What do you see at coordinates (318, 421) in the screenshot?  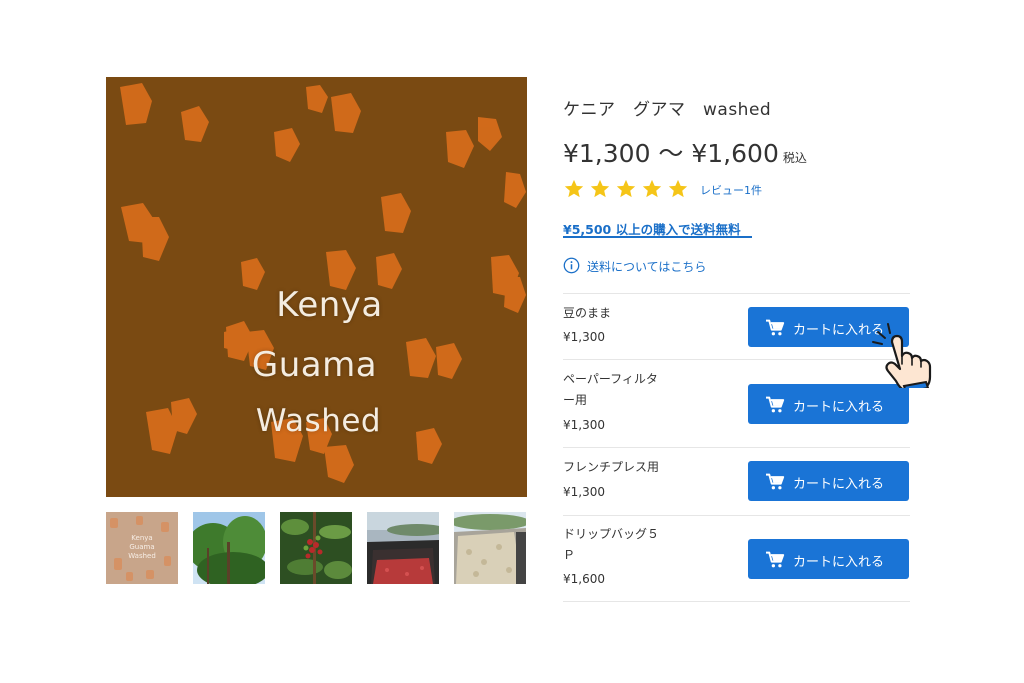 I see `image-text-line-3: Washed` at bounding box center [318, 421].